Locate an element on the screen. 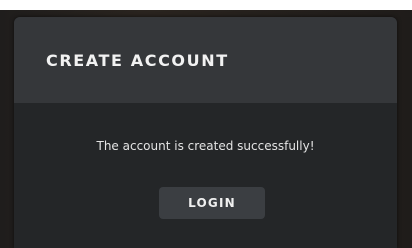 This screenshot has width=412, height=248. dialog-title: CREATE ACCOUNT is located at coordinates (137, 60).